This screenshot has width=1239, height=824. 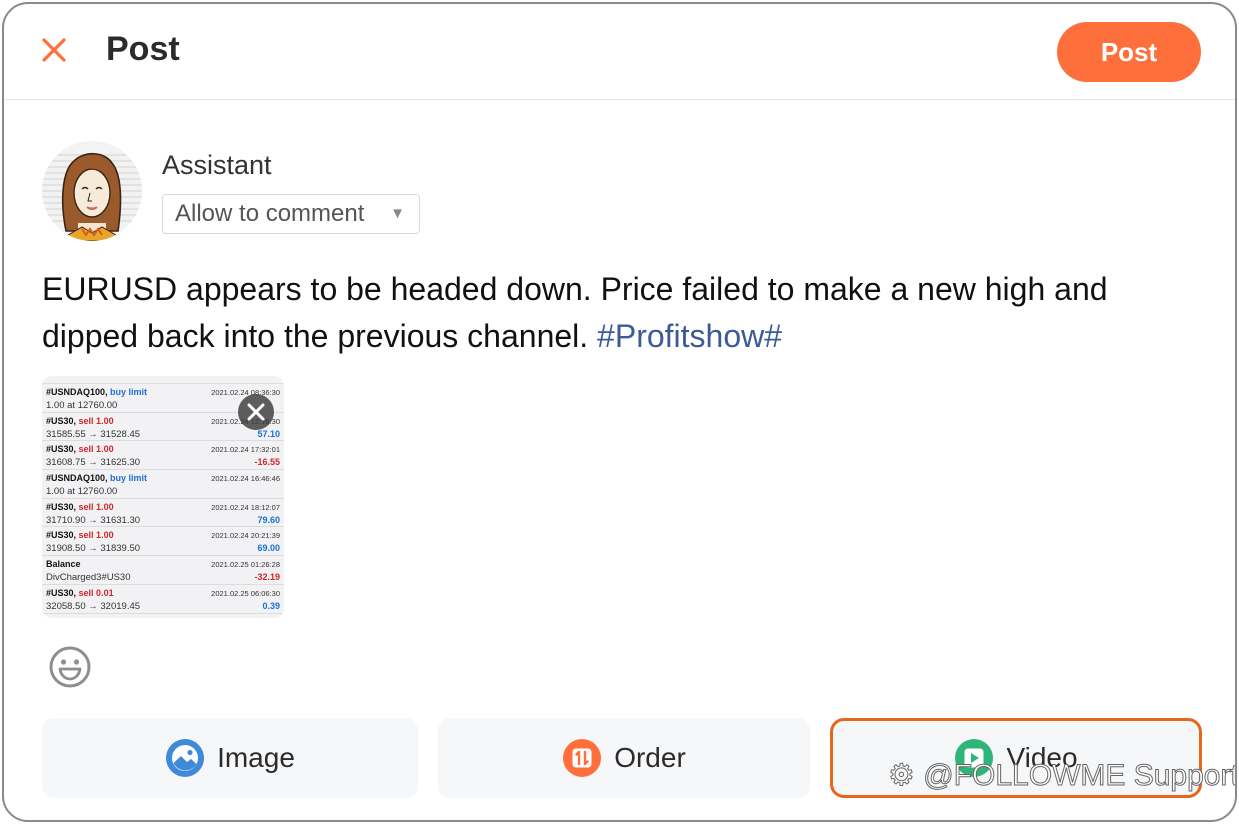 I want to click on comment-permission-select: Allow to comment ▼, so click(x=291, y=214).